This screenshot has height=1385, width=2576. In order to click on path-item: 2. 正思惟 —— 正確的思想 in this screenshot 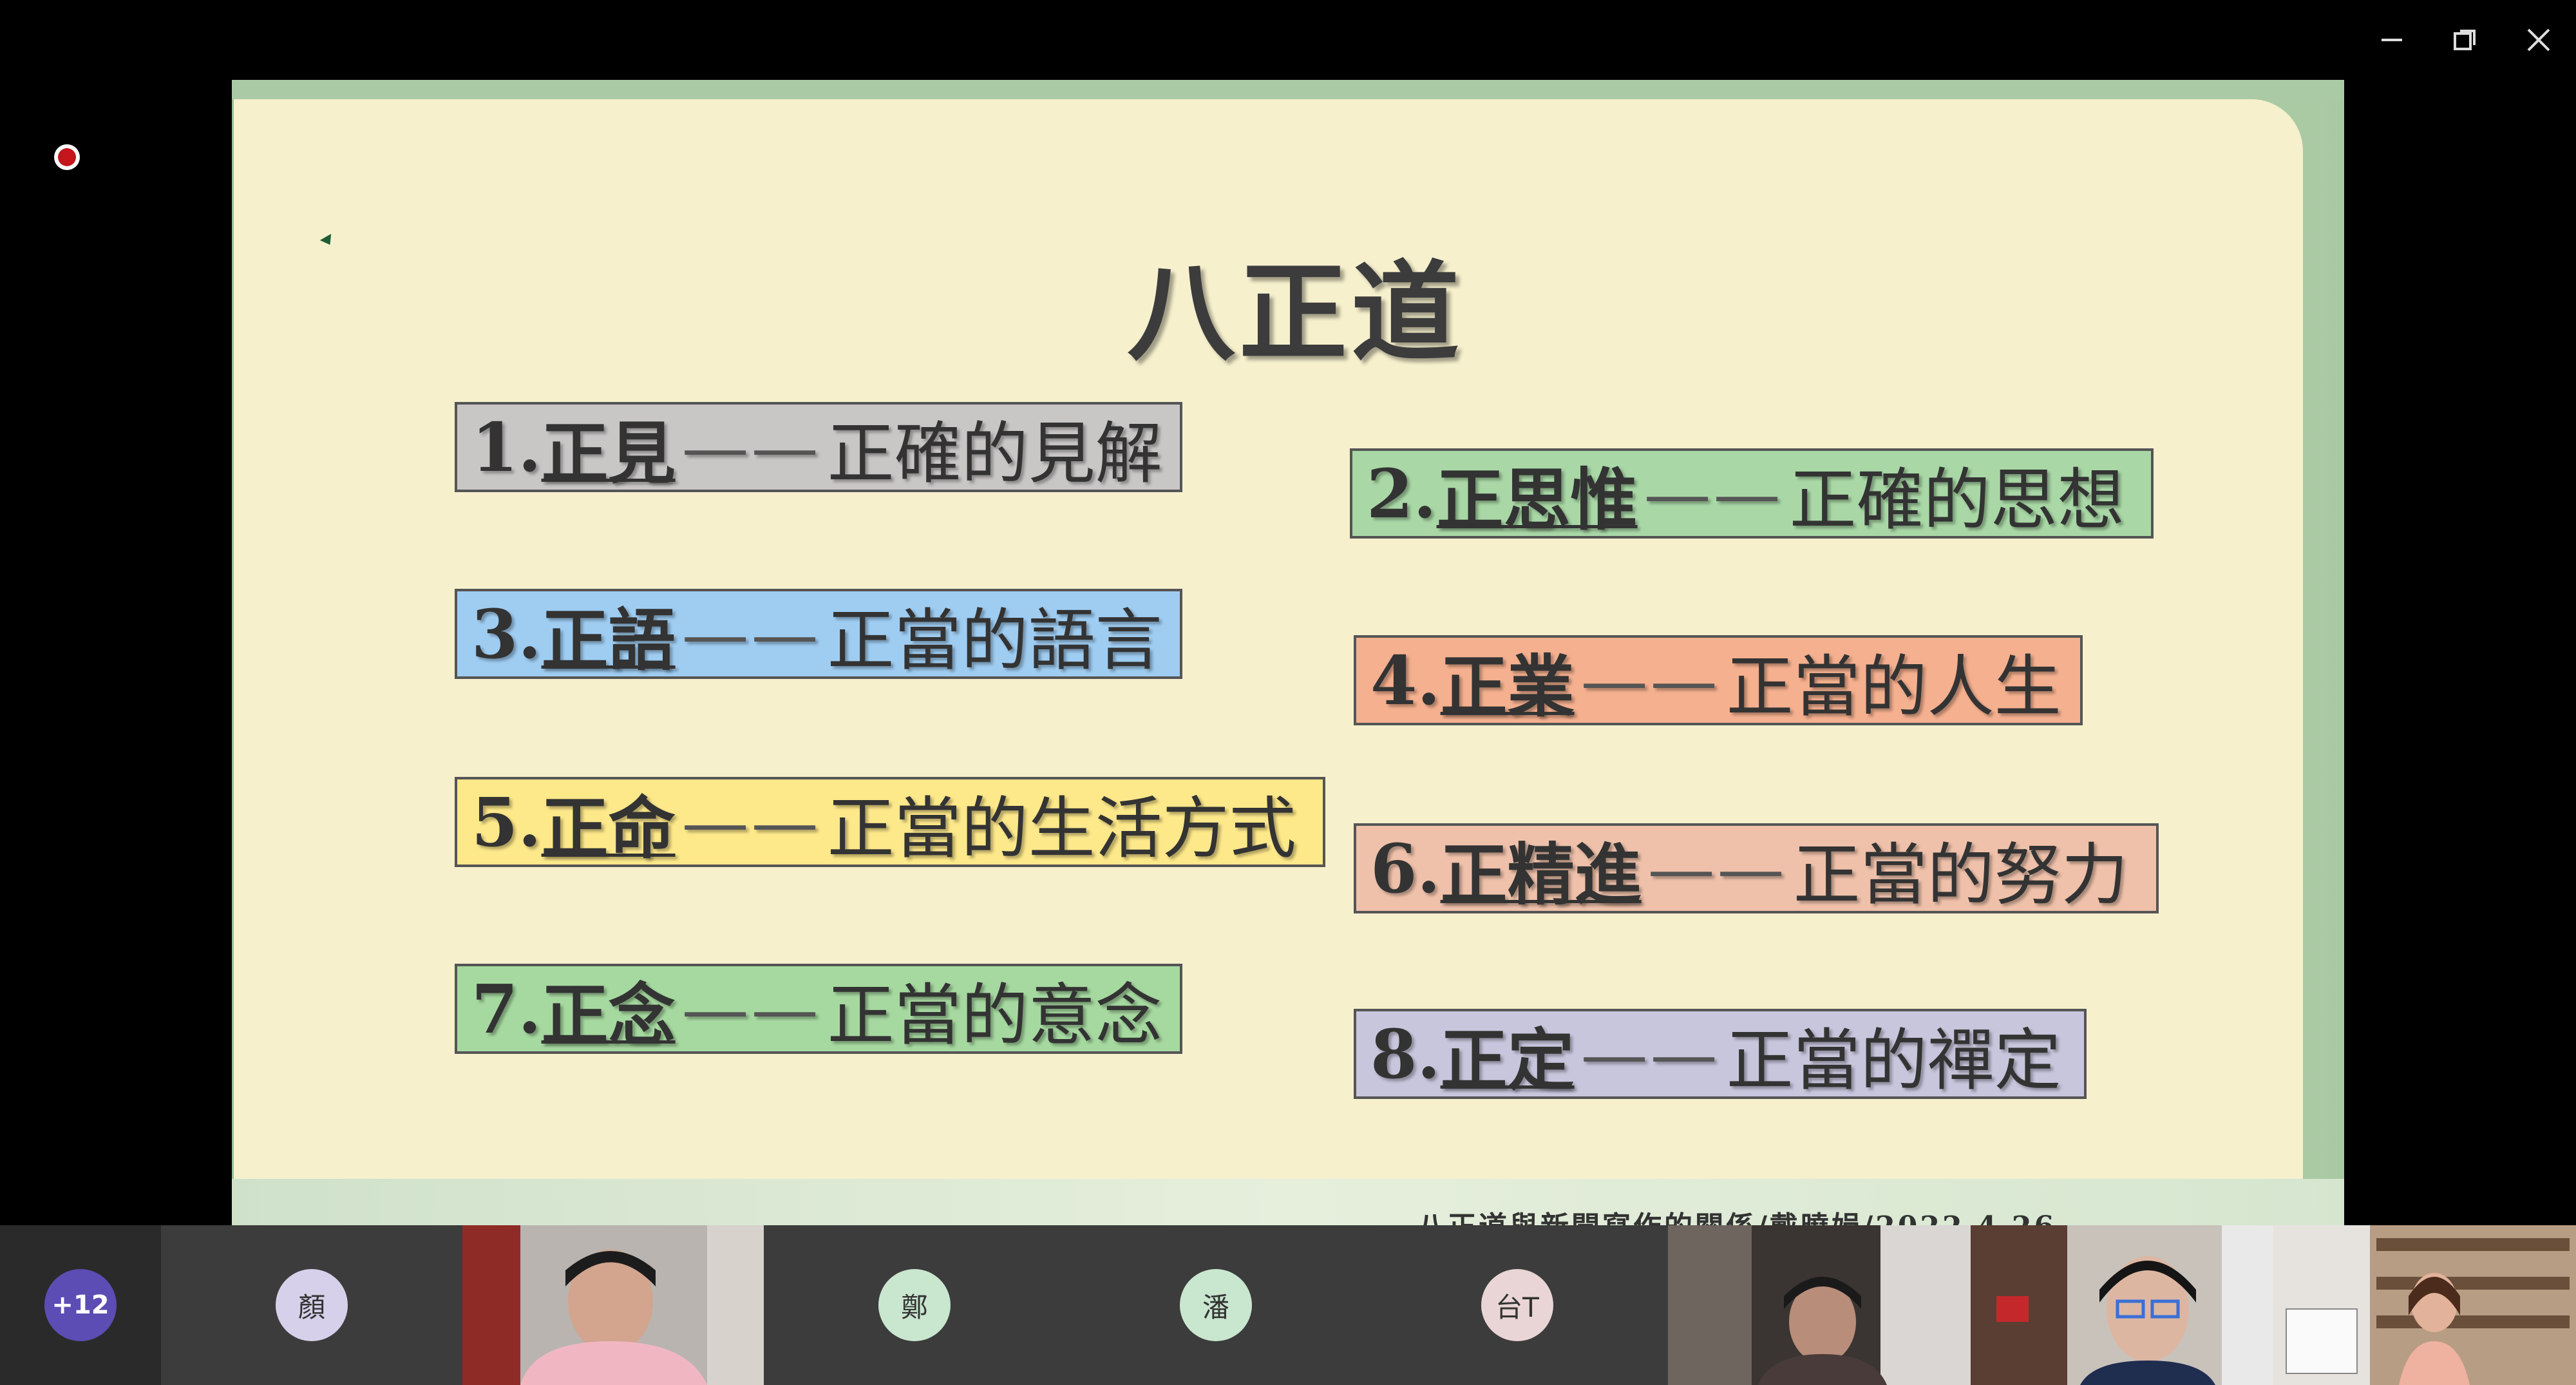, I will do `click(1752, 494)`.